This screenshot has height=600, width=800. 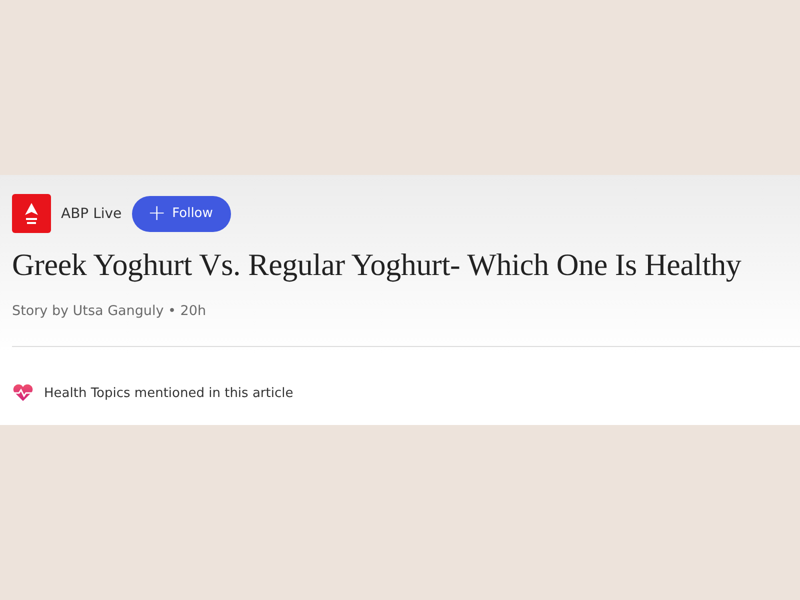 I want to click on source-name: ABP Live, so click(x=91, y=214).